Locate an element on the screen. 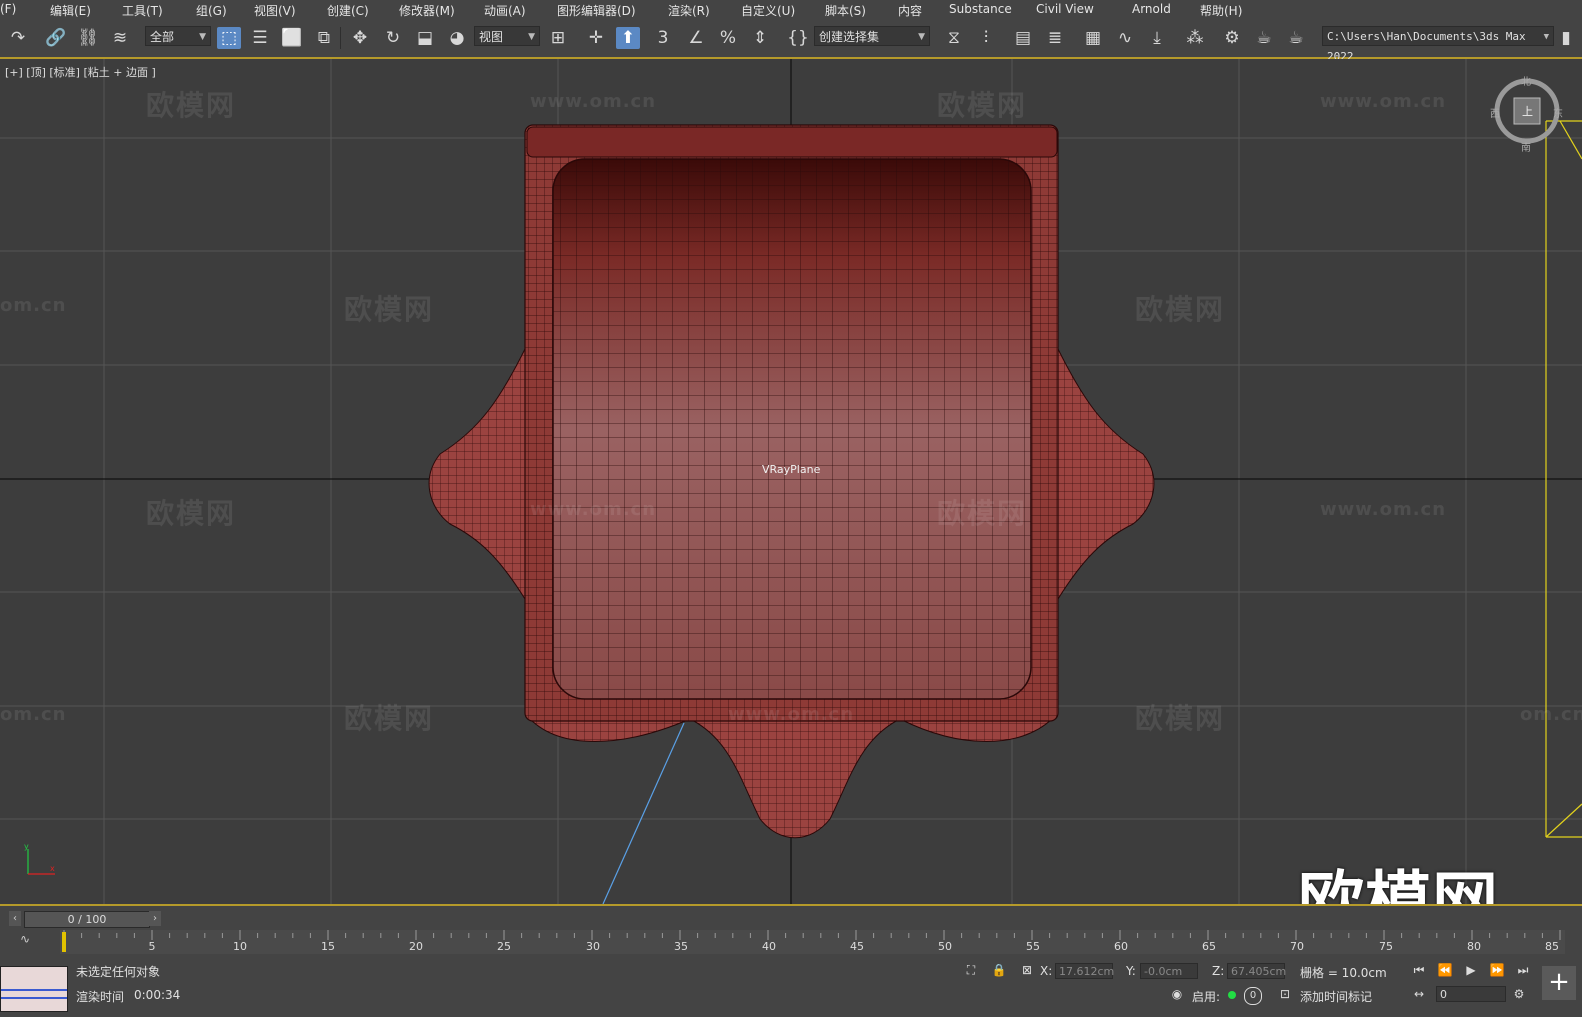 The image size is (1582, 1017). rendered-frame-window-icon: ☕ is located at coordinates (1264, 38).